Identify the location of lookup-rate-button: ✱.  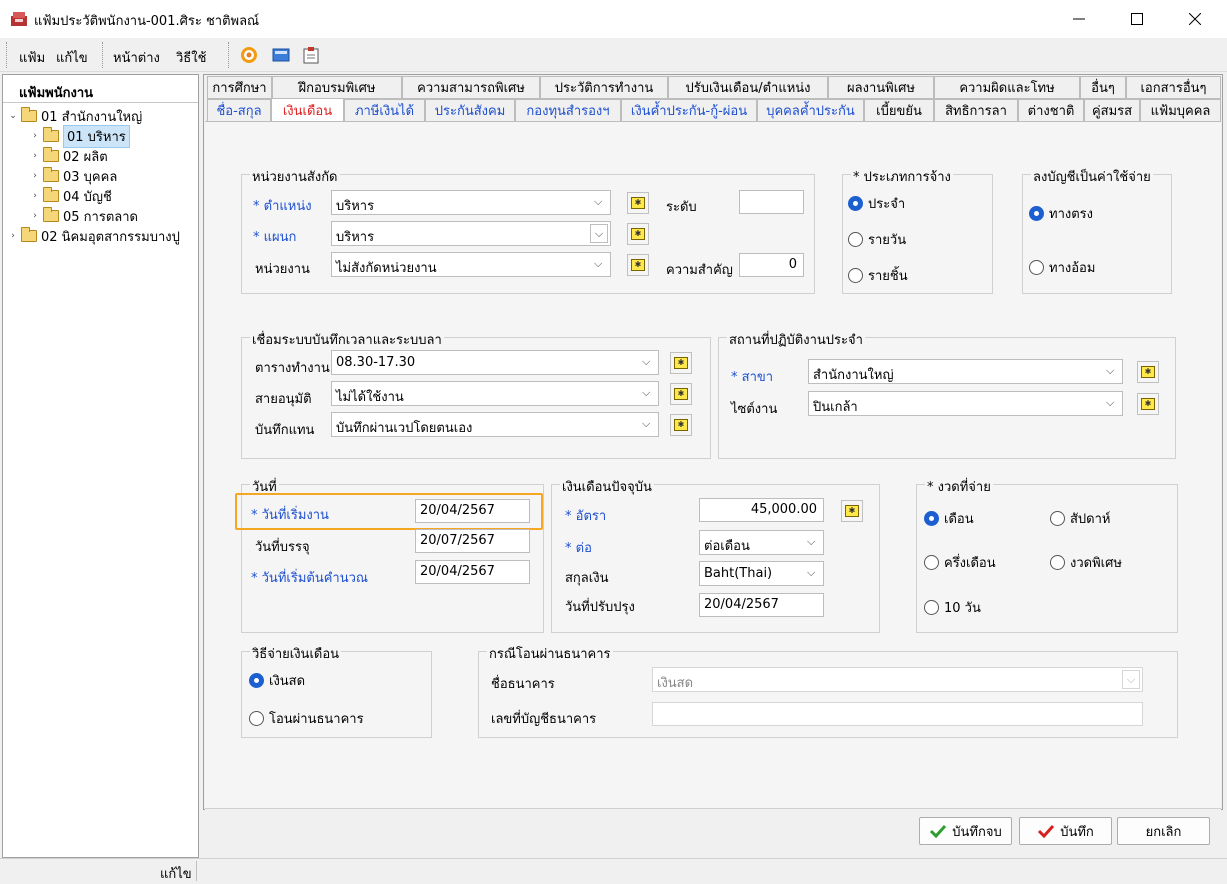
(852, 511).